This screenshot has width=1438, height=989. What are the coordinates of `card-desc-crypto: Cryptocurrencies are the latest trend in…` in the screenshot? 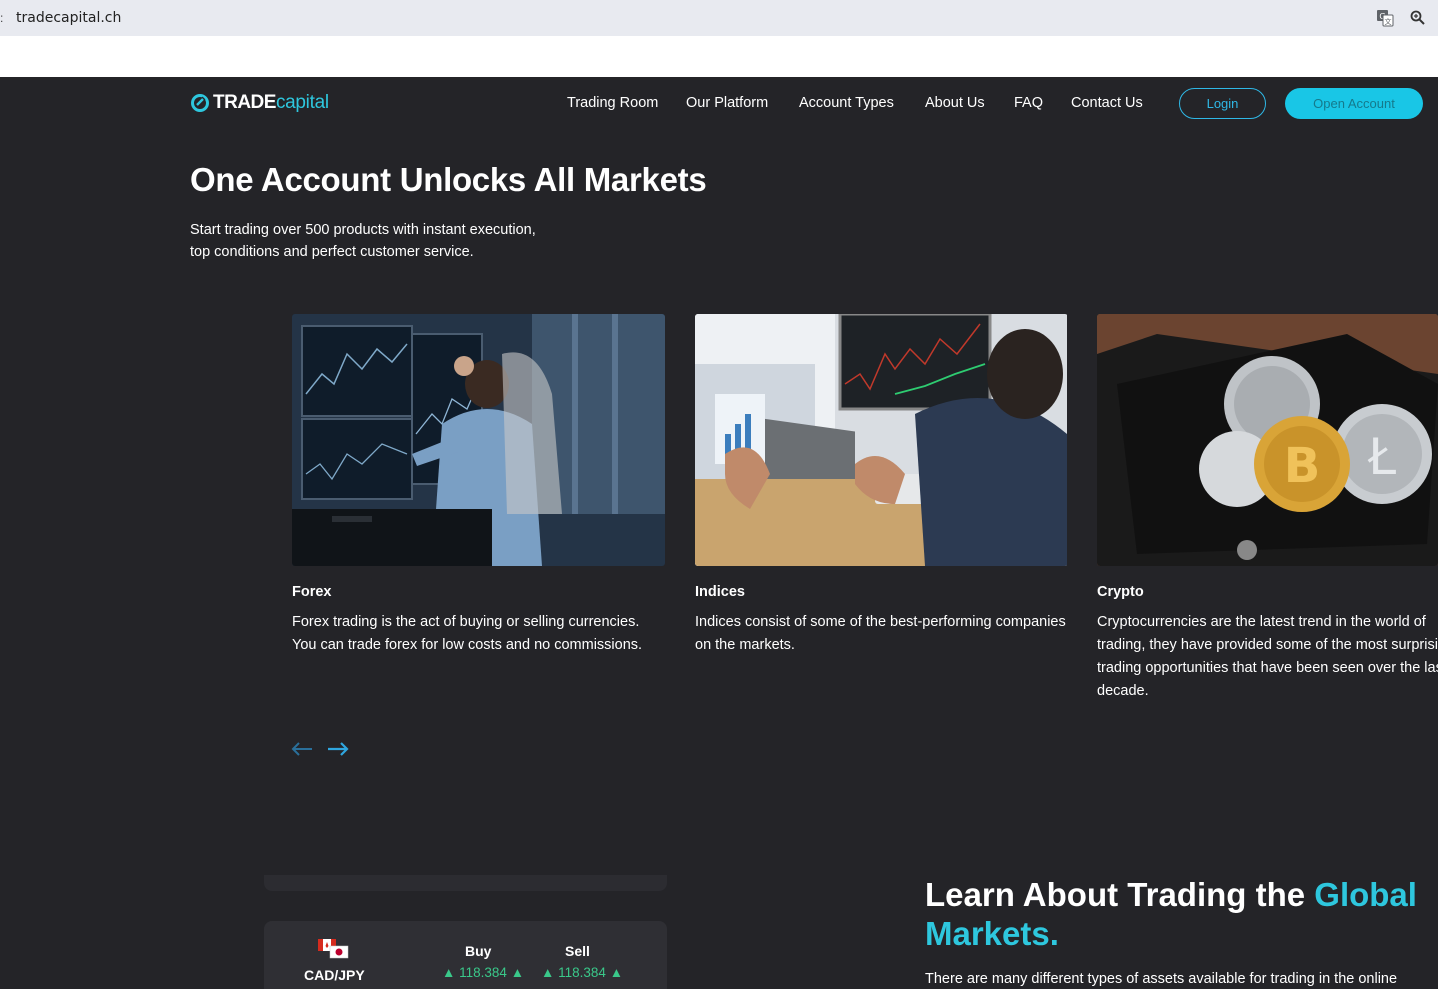 It's located at (1267, 656).